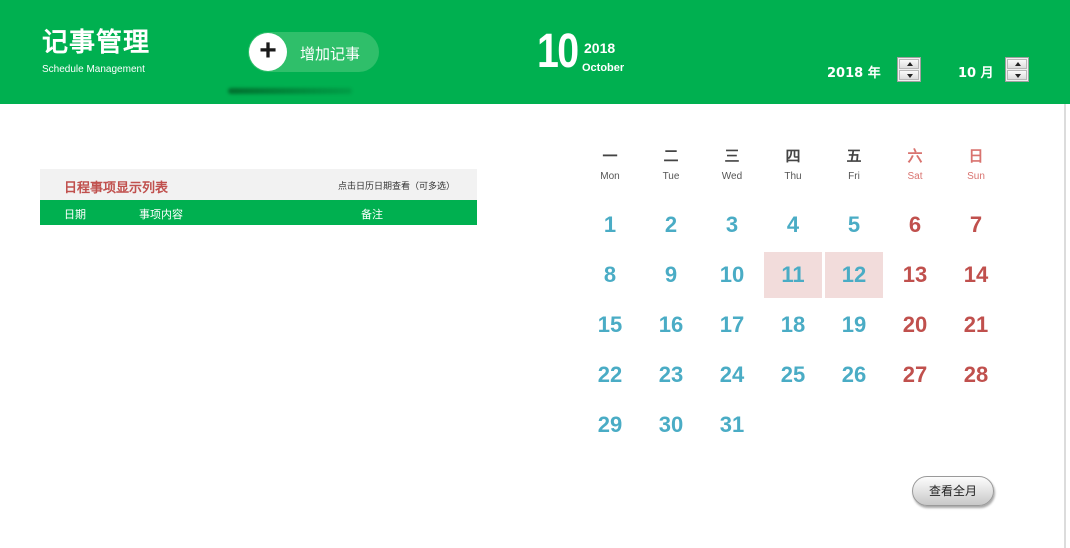 This screenshot has height=548, width=1070. I want to click on weekday-header-wed: 三 Wed, so click(732, 163).